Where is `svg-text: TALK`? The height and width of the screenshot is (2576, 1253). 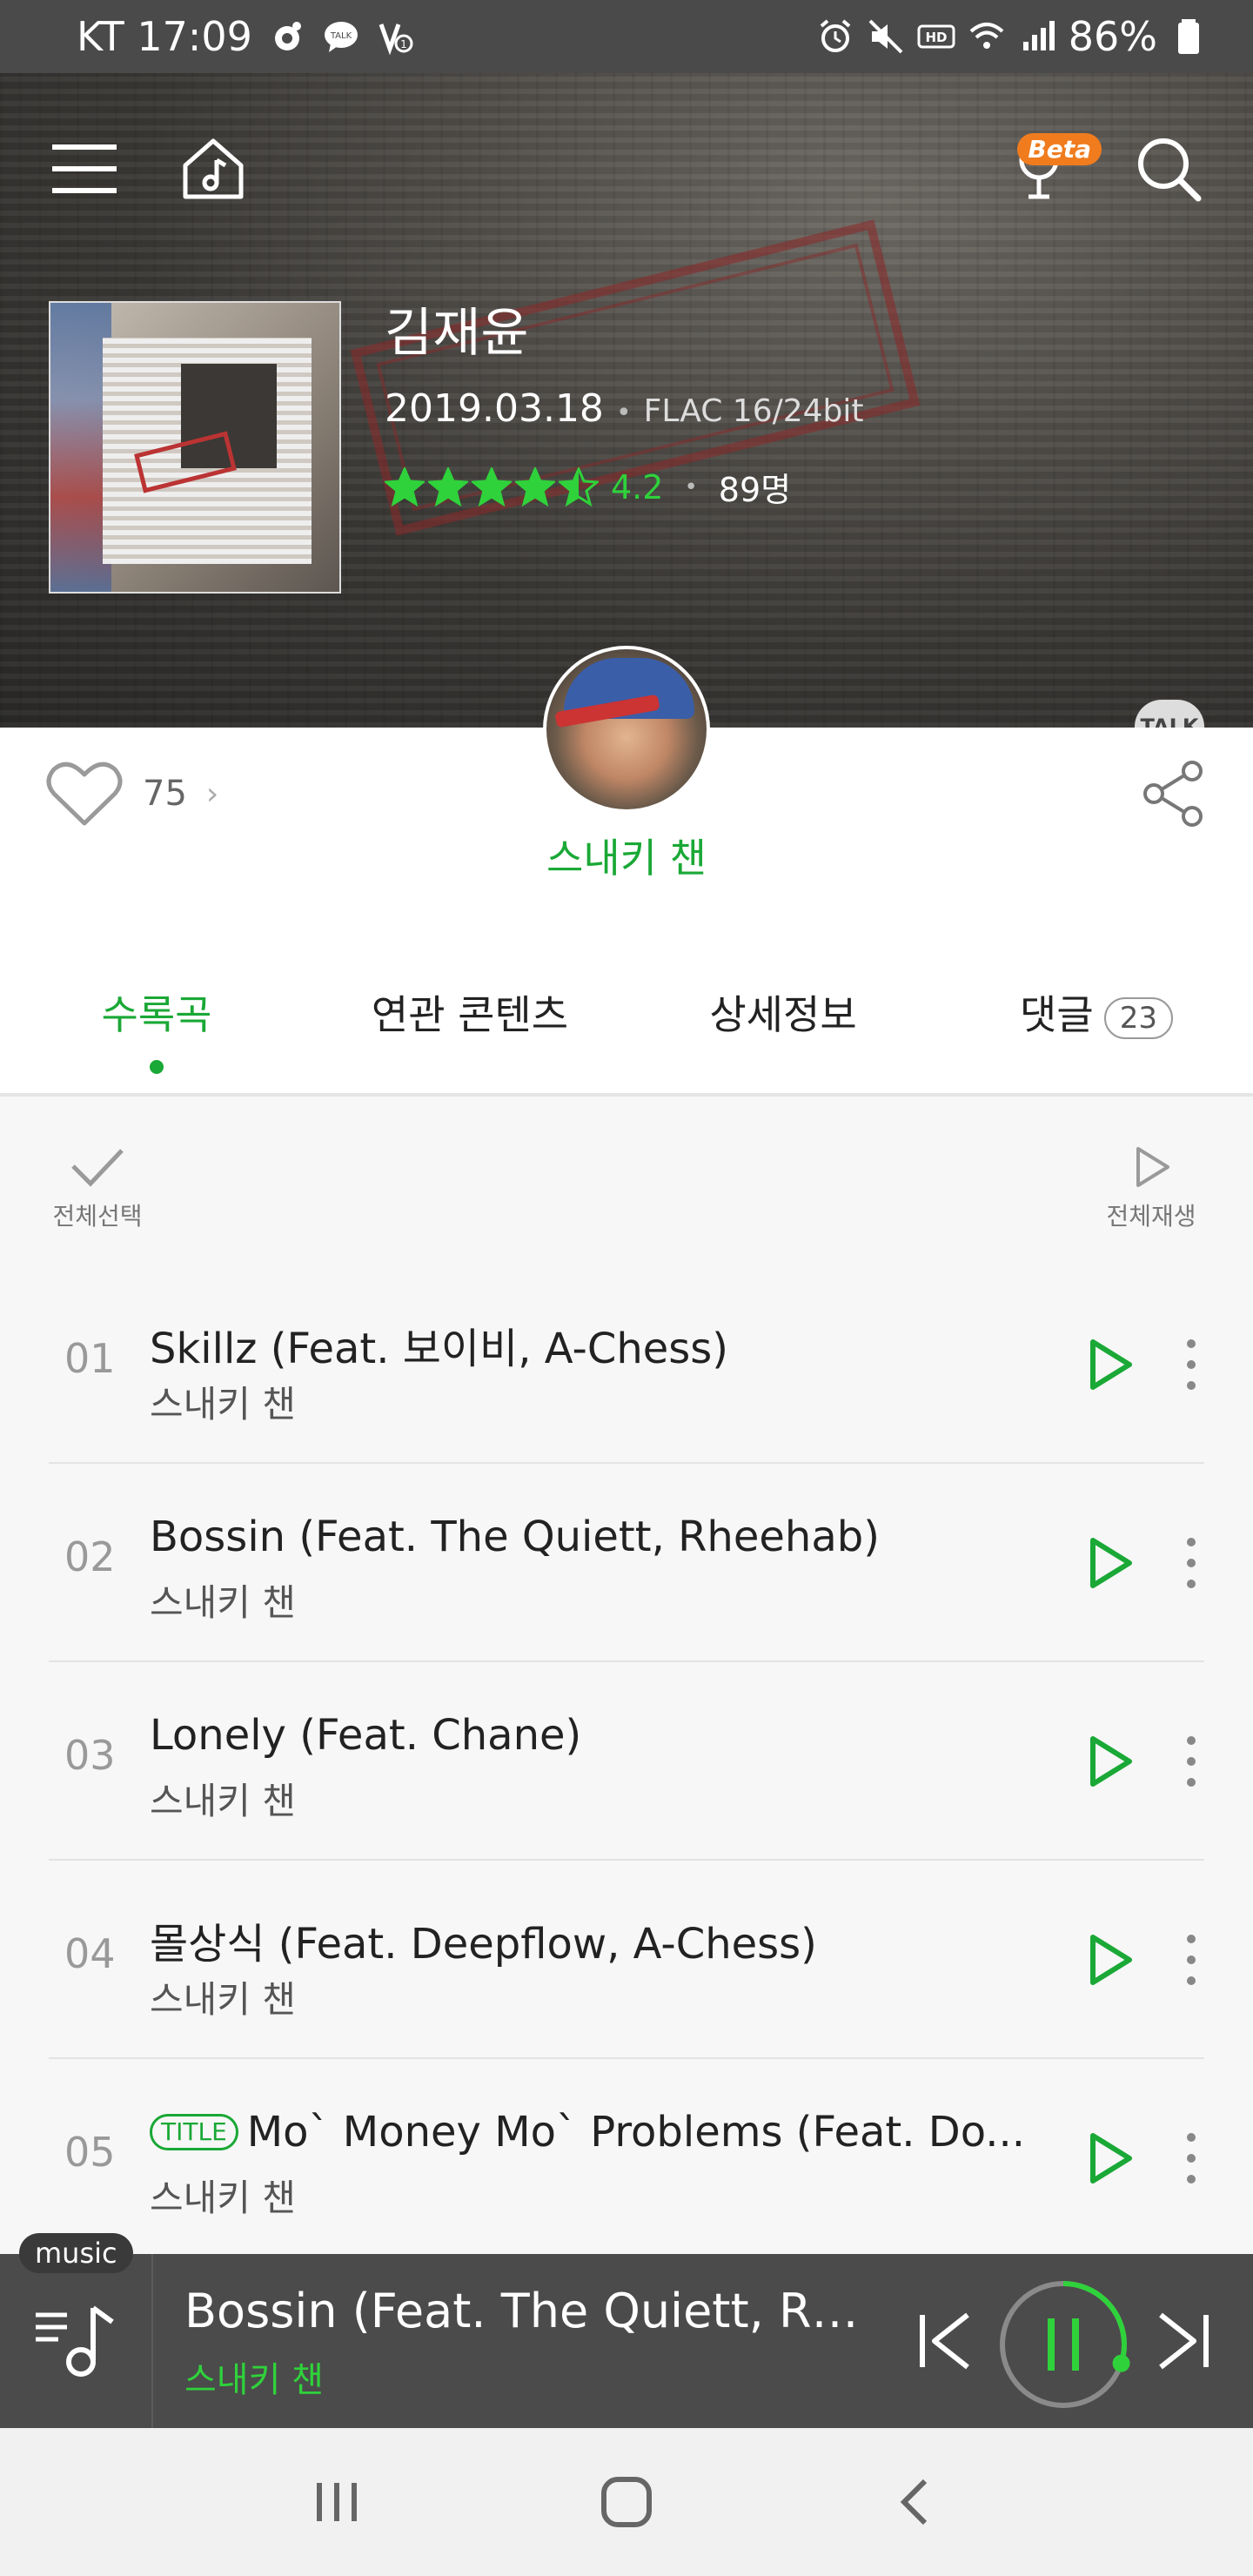 svg-text: TALK is located at coordinates (341, 36).